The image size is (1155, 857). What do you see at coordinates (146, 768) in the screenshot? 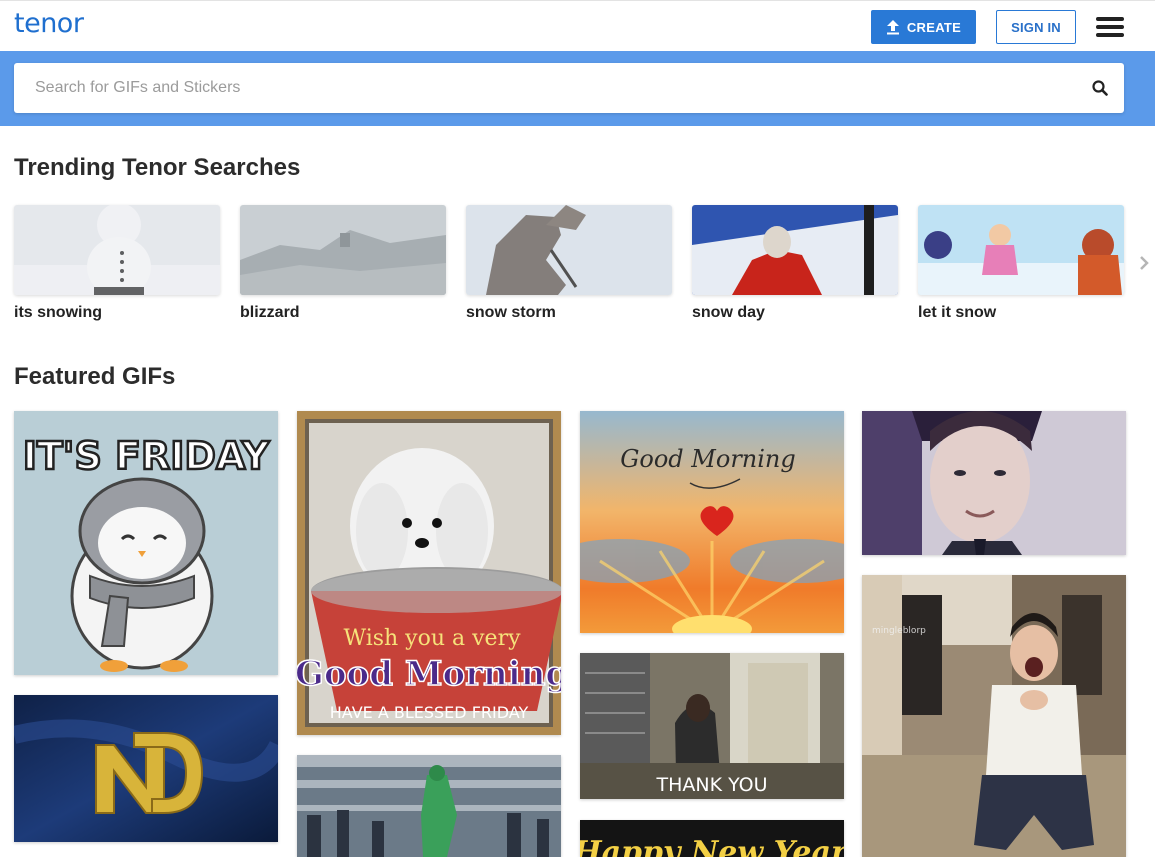
I see `gif-notre-dame` at bounding box center [146, 768].